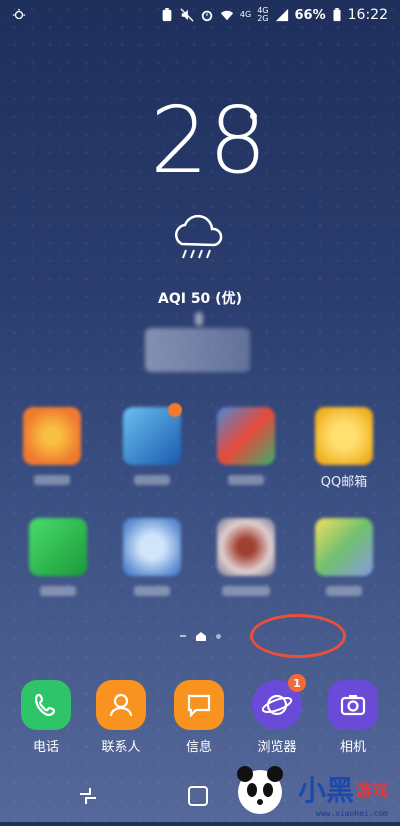  Describe the element at coordinates (326, 790) in the screenshot. I see `svg-text: 小黑` at that location.